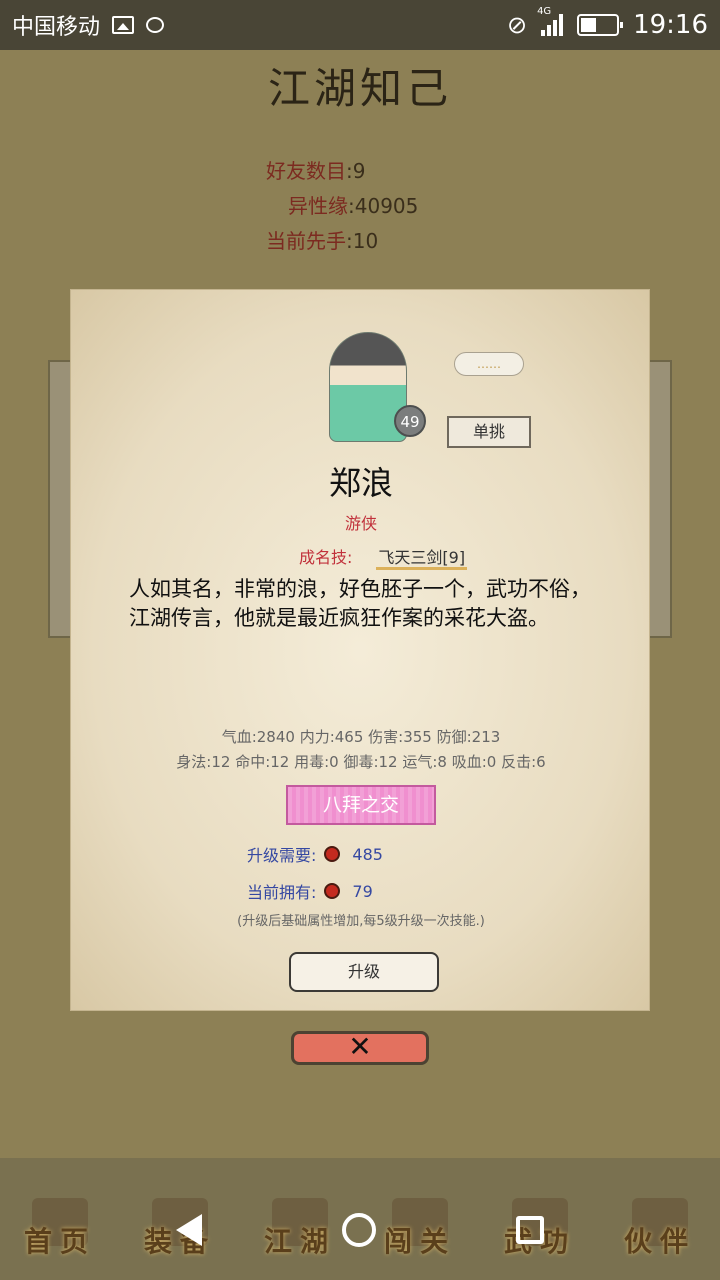 The width and height of the screenshot is (720, 1280). Describe the element at coordinates (660, 1220) in the screenshot. I see `tab-partners: 伙伴` at that location.